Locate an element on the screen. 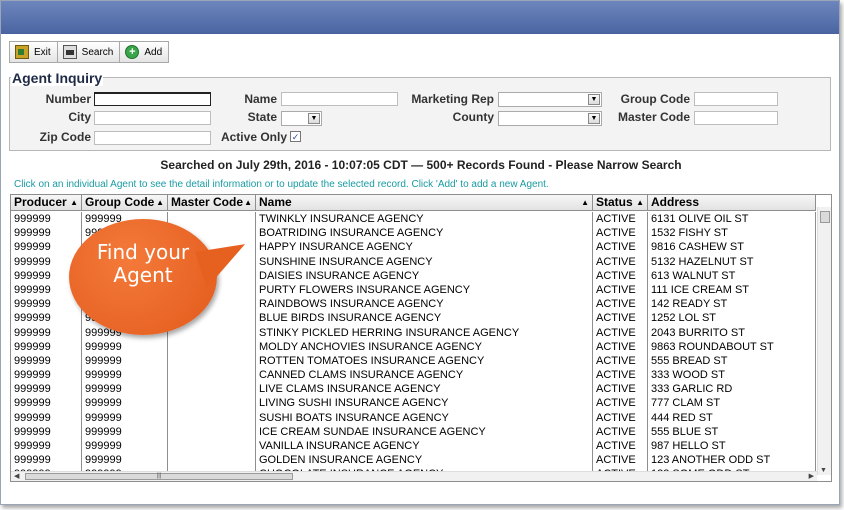 The image size is (844, 510). cell-address: 2043 BURRITO ST is located at coordinates (732, 332).